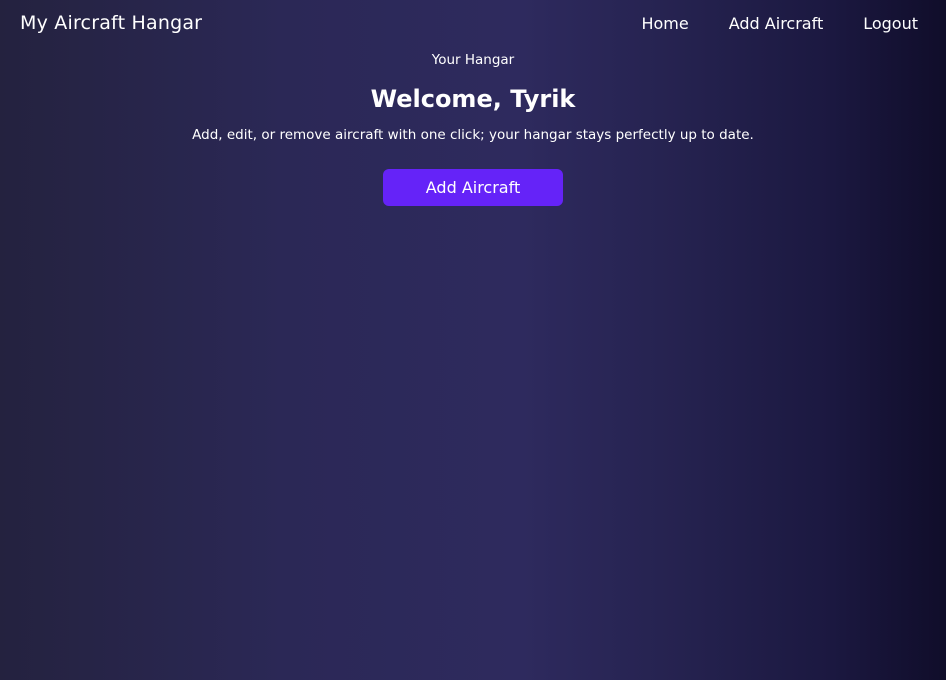 This screenshot has height=680, width=946. What do you see at coordinates (111, 23) in the screenshot?
I see `brand-title: My Aircraft Hangar` at bounding box center [111, 23].